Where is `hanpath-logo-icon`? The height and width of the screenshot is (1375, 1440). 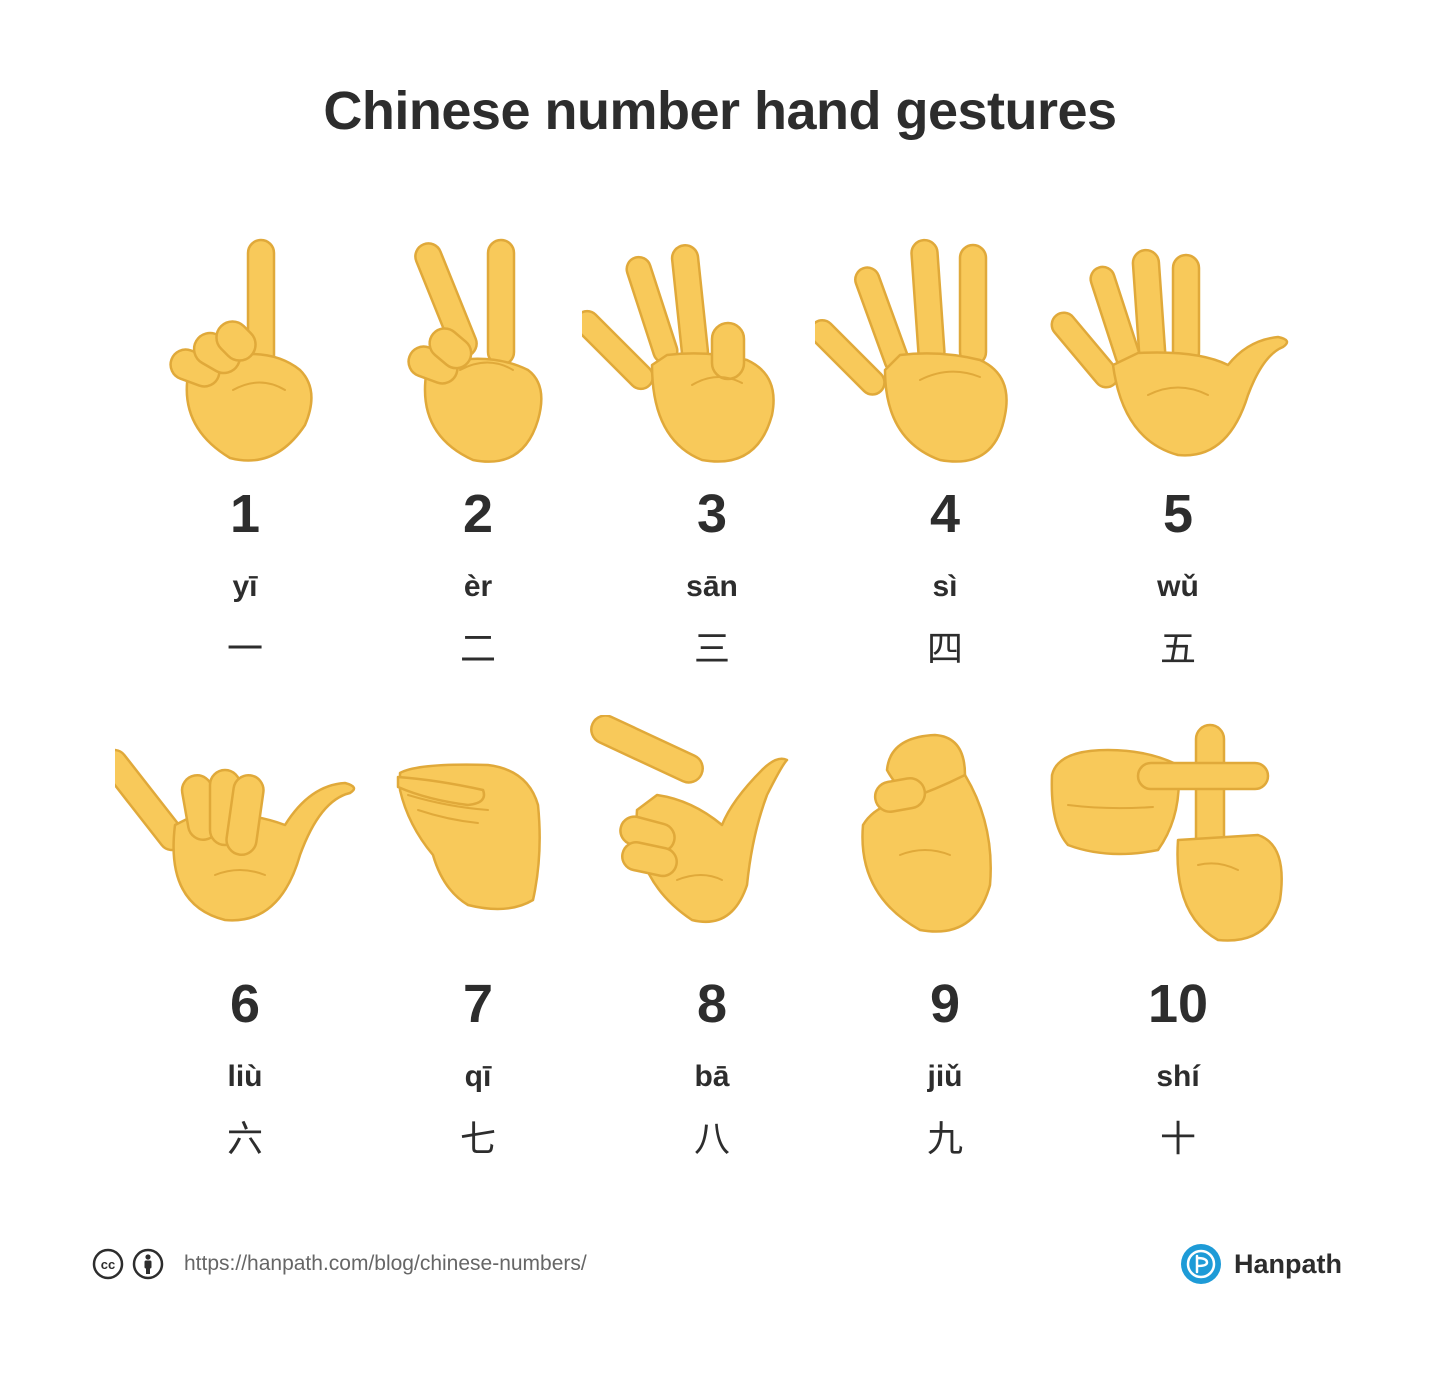
hanpath-logo-icon is located at coordinates (1201, 1264).